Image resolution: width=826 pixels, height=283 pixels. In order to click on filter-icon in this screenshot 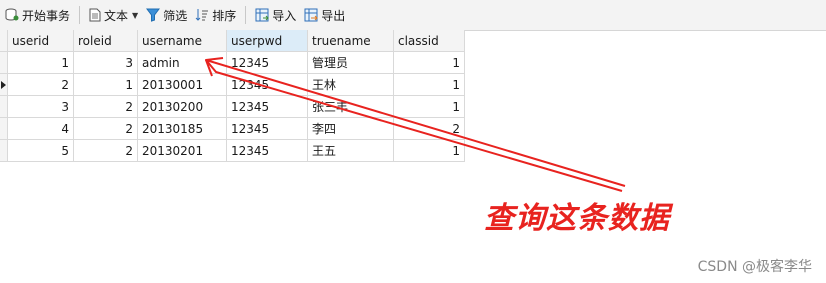, I will do `click(153, 15)`.